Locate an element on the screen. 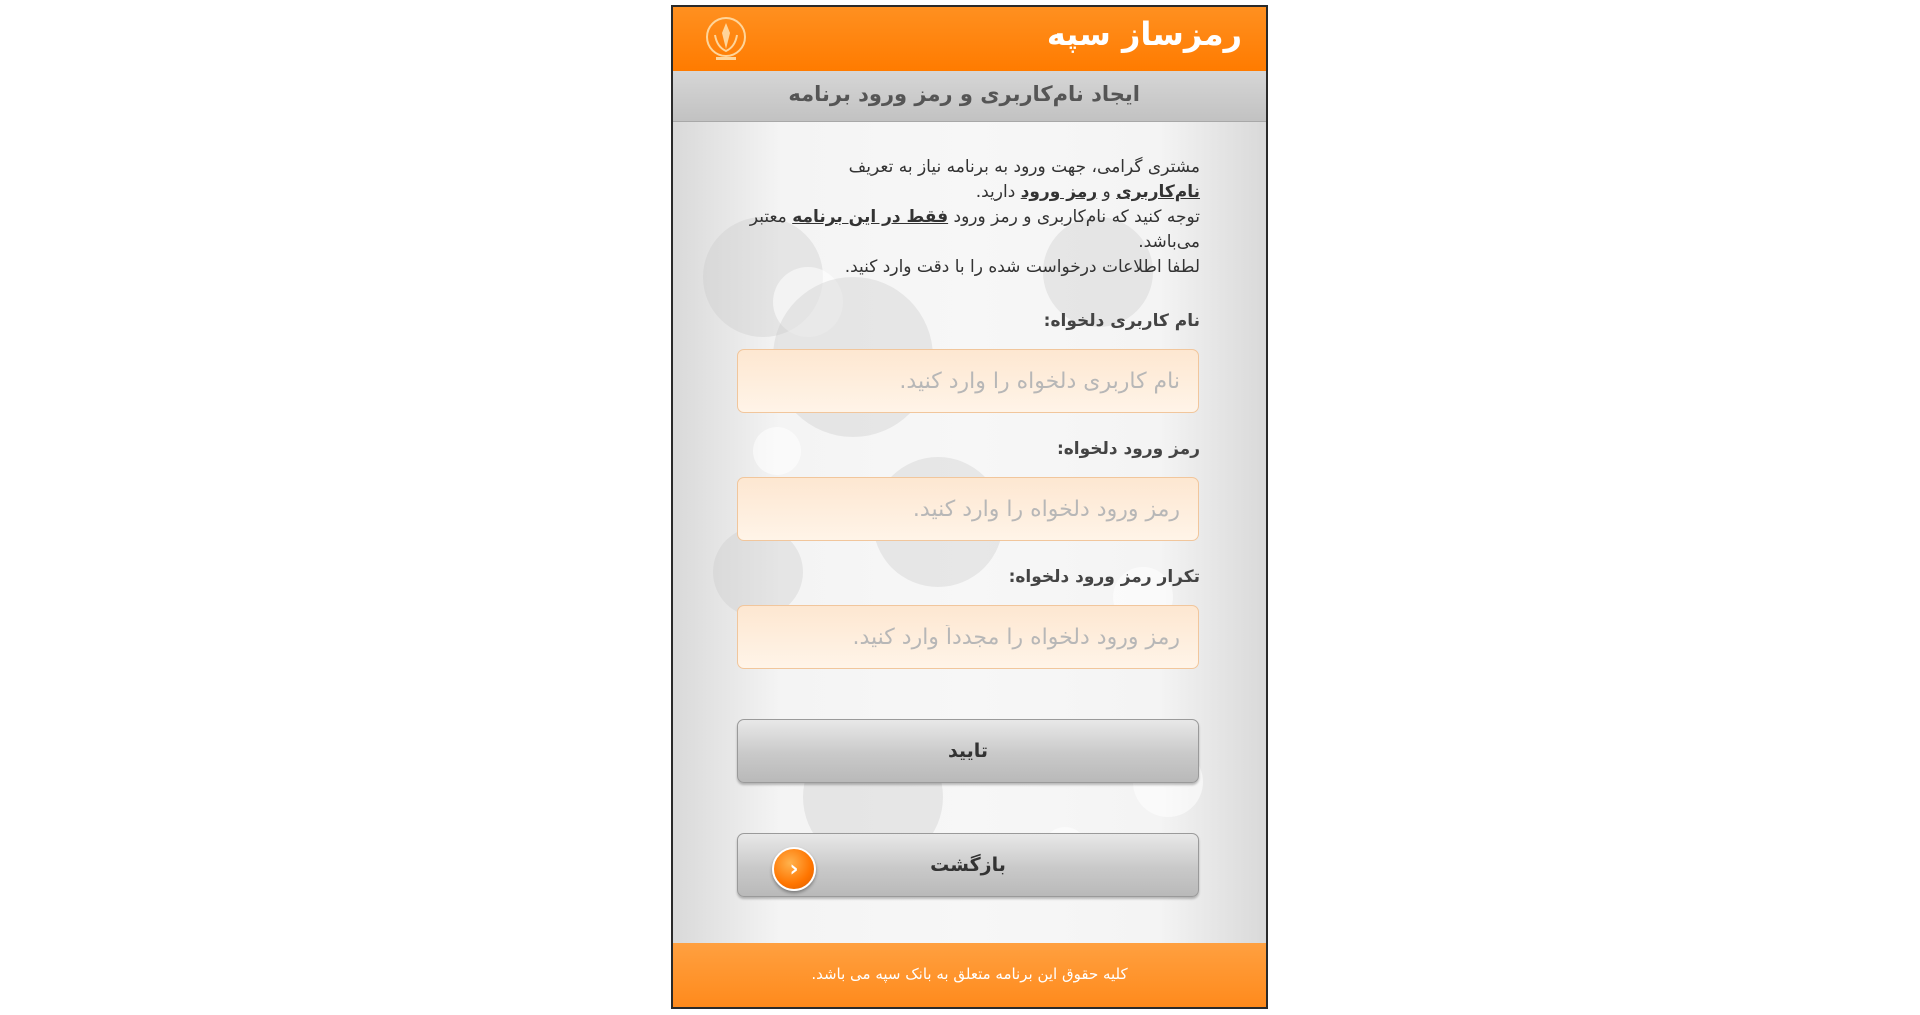 Image resolution: width=1920 pixels, height=1015 pixels. page-header: ایجاد نام‌کاربری و رمز ورود برنامه is located at coordinates (969, 96).